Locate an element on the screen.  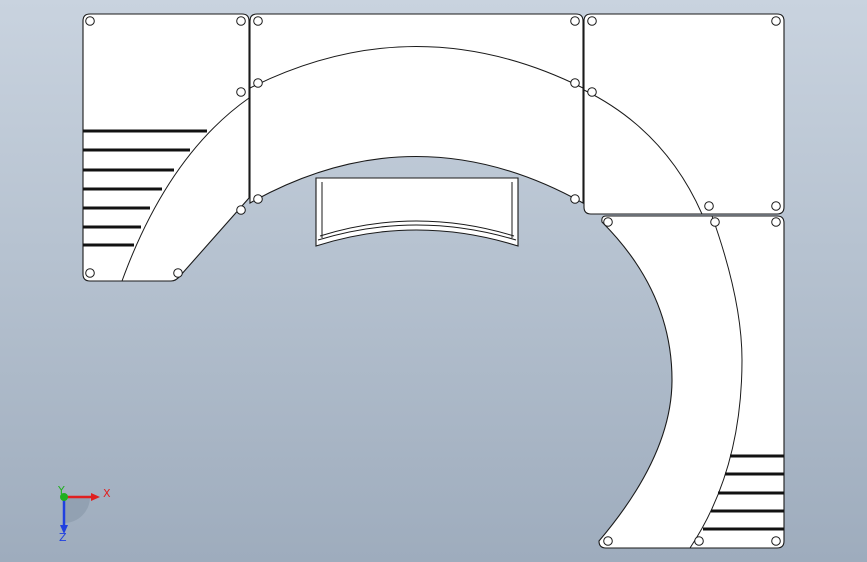
y-axis-label: Y is located at coordinates (61, 490).